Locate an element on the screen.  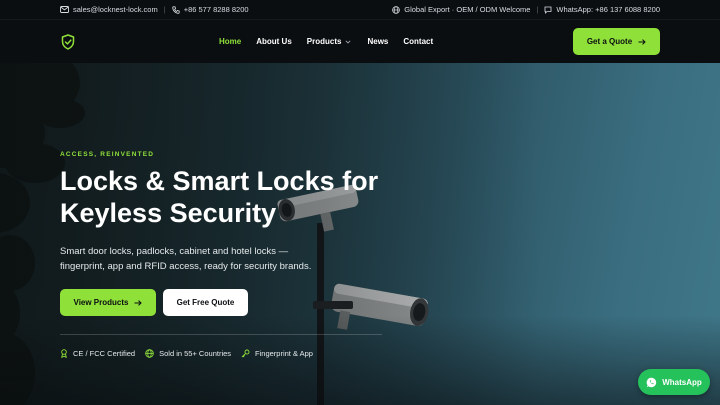
view-products-label: View Products is located at coordinates (101, 302).